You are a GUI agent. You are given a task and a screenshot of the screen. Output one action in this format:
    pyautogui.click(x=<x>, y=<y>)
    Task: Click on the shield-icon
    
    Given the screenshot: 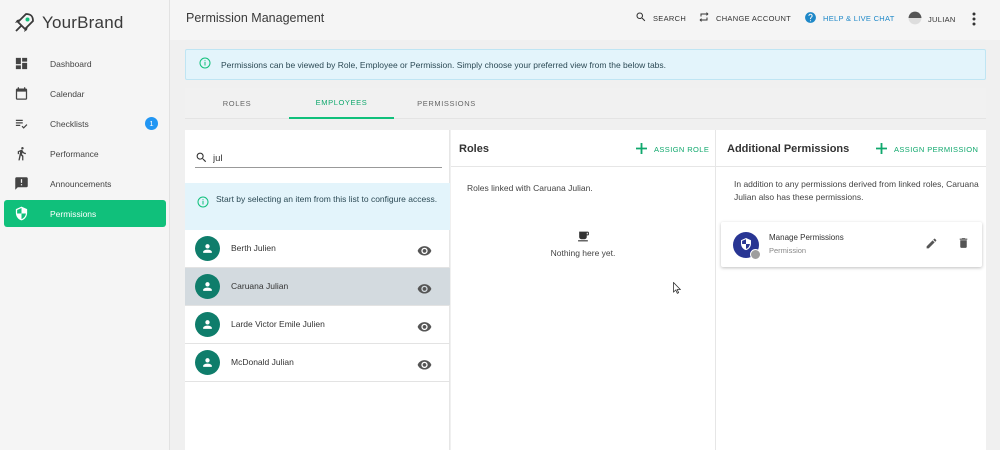 What is the action you would take?
    pyautogui.click(x=21, y=213)
    